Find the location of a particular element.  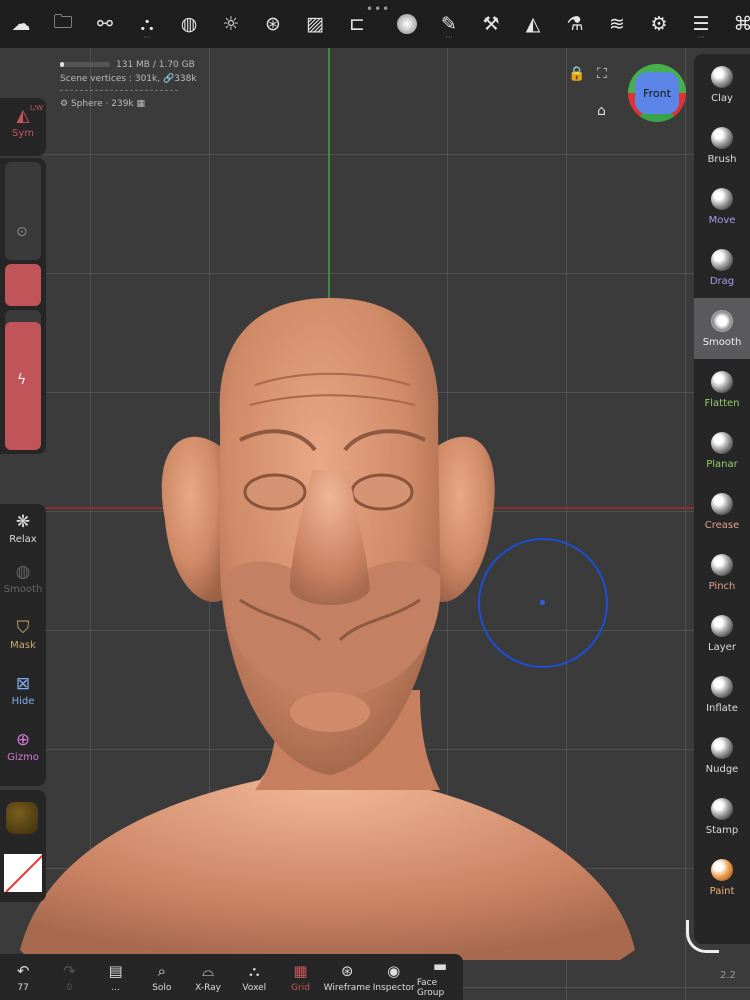

radius-slider-track: ⊙ is located at coordinates (23, 211).